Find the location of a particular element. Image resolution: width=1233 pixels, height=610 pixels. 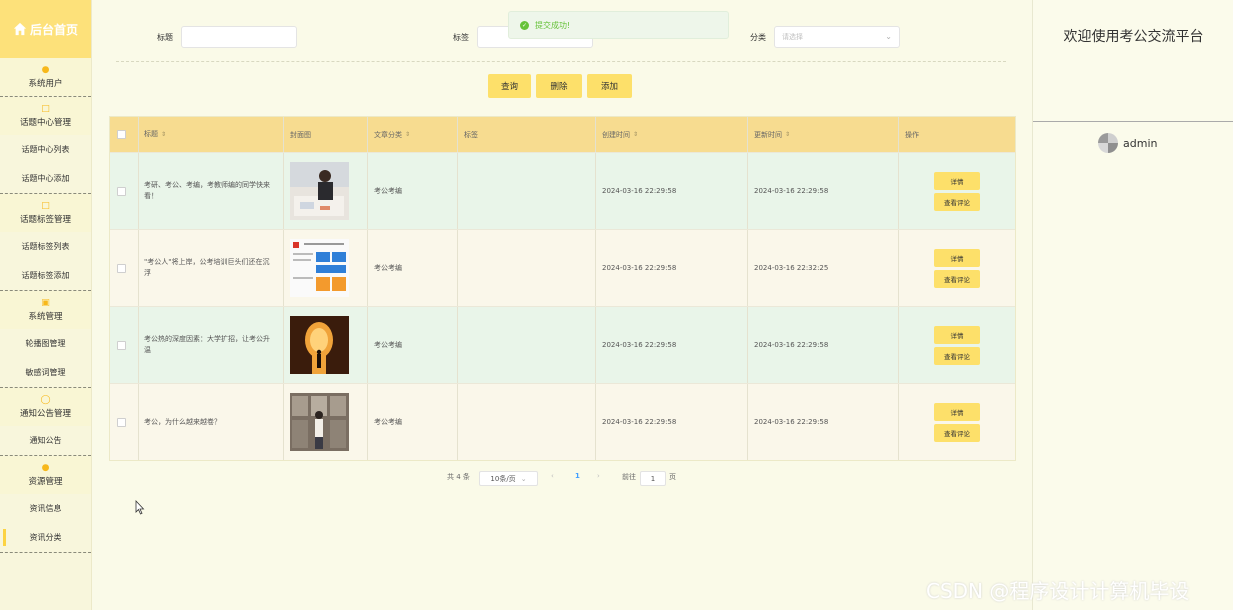

picture-icon: ▣ is located at coordinates (45, 302).